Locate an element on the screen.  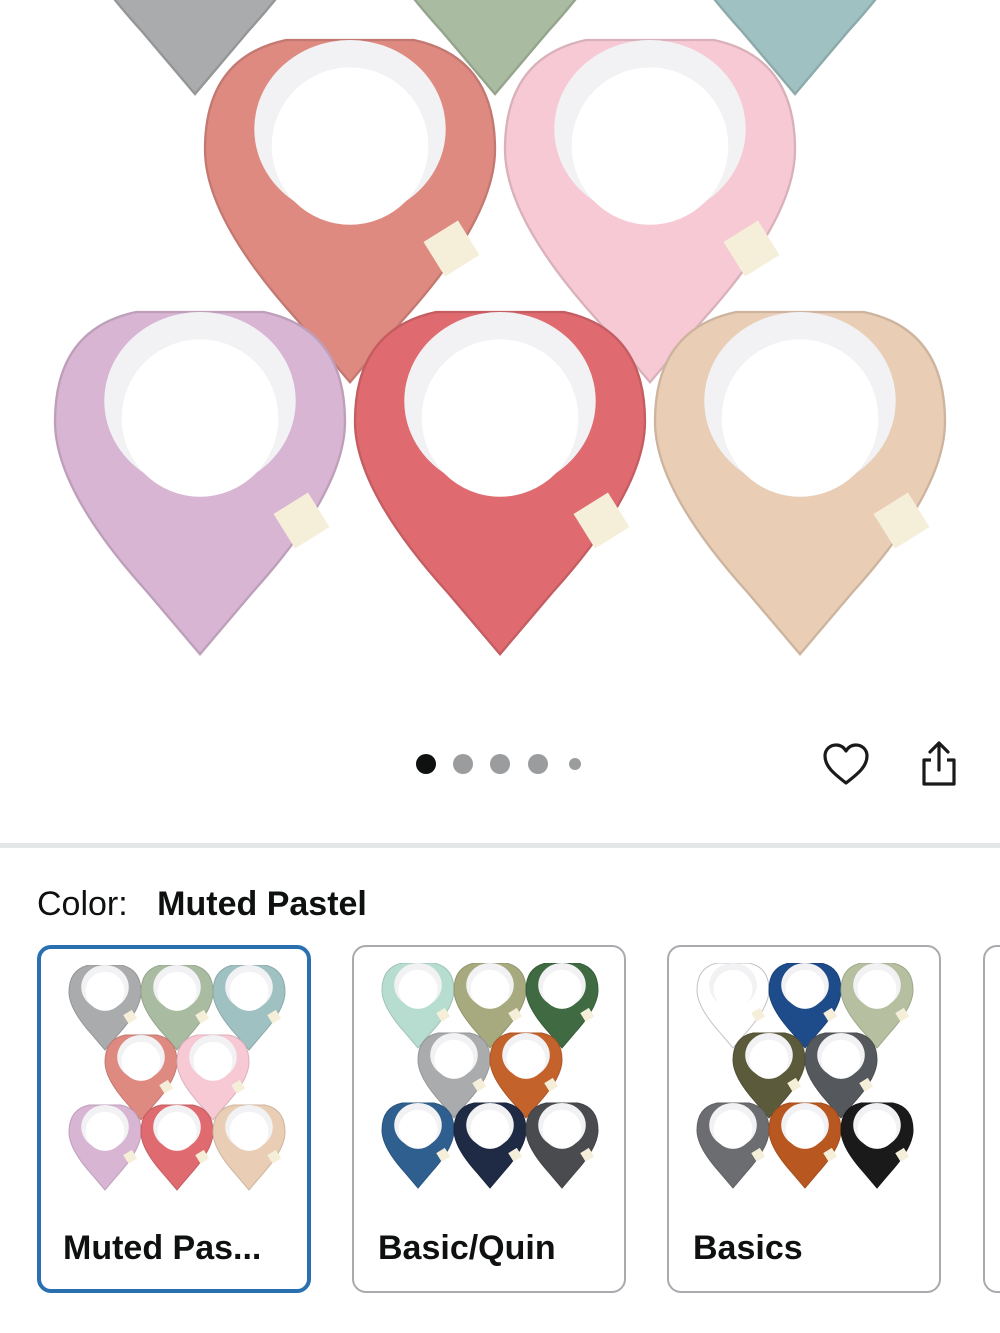
color-option-basic-quin: Basic/Quin is located at coordinates (489, 1119).